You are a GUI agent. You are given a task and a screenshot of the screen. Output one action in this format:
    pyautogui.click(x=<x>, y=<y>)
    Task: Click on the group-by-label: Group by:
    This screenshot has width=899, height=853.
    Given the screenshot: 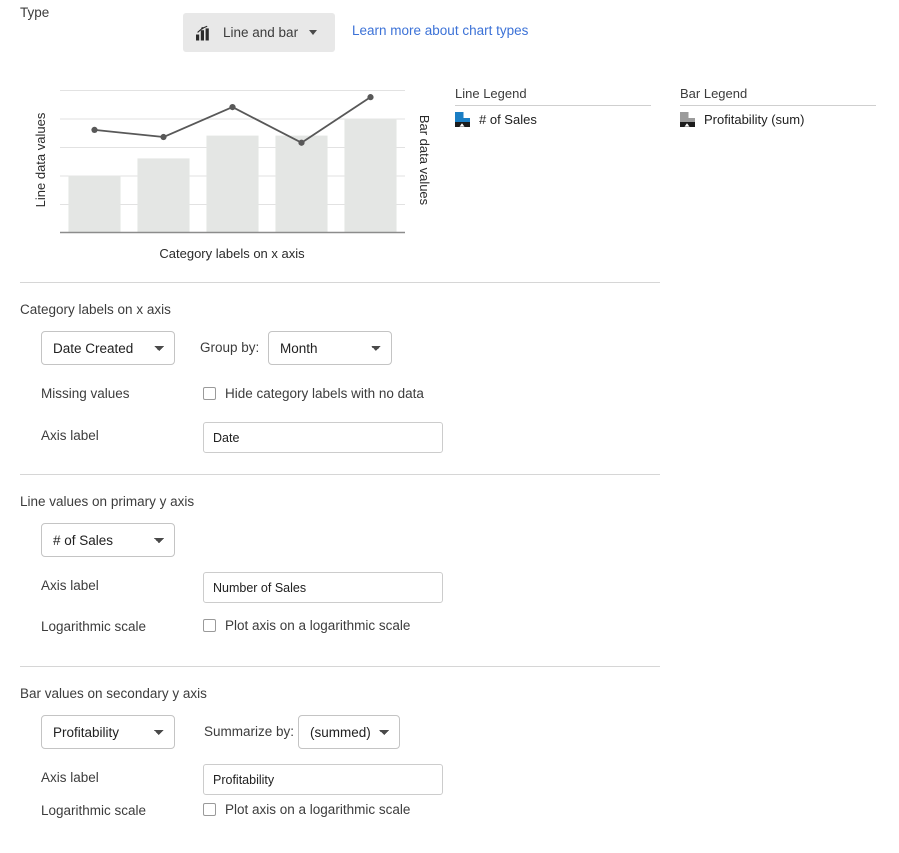 What is the action you would take?
    pyautogui.click(x=230, y=347)
    